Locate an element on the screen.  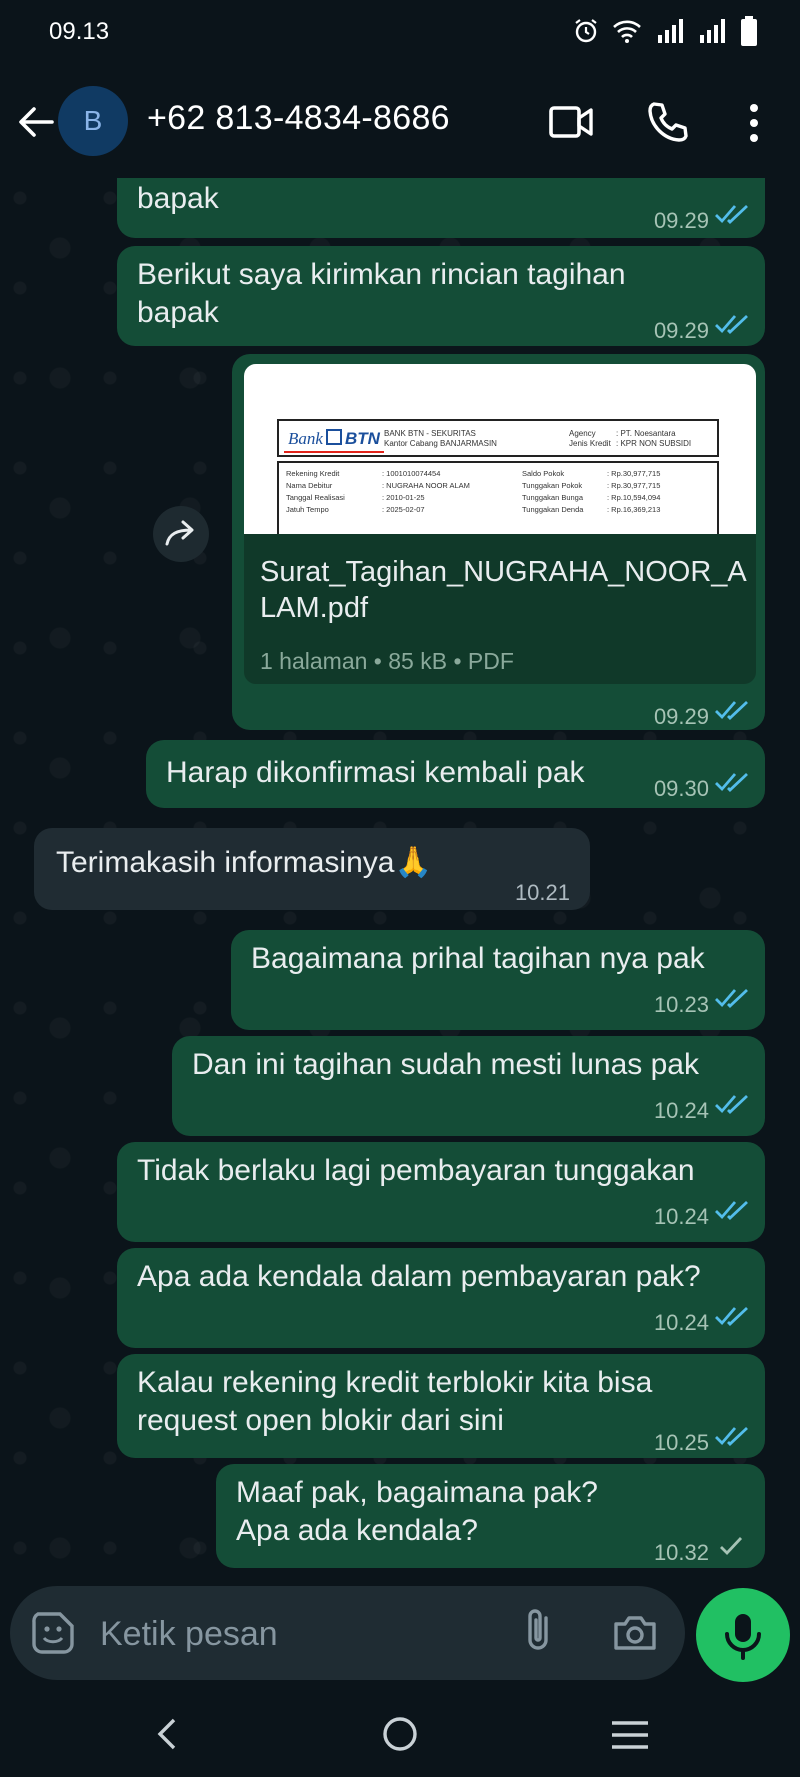
message-time: 10.25 is located at coordinates (681, 1442).